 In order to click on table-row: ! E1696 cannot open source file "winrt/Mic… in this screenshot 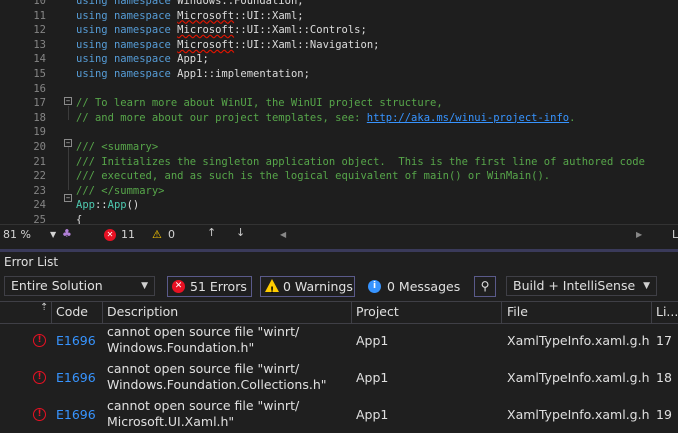, I will do `click(339, 414)`.